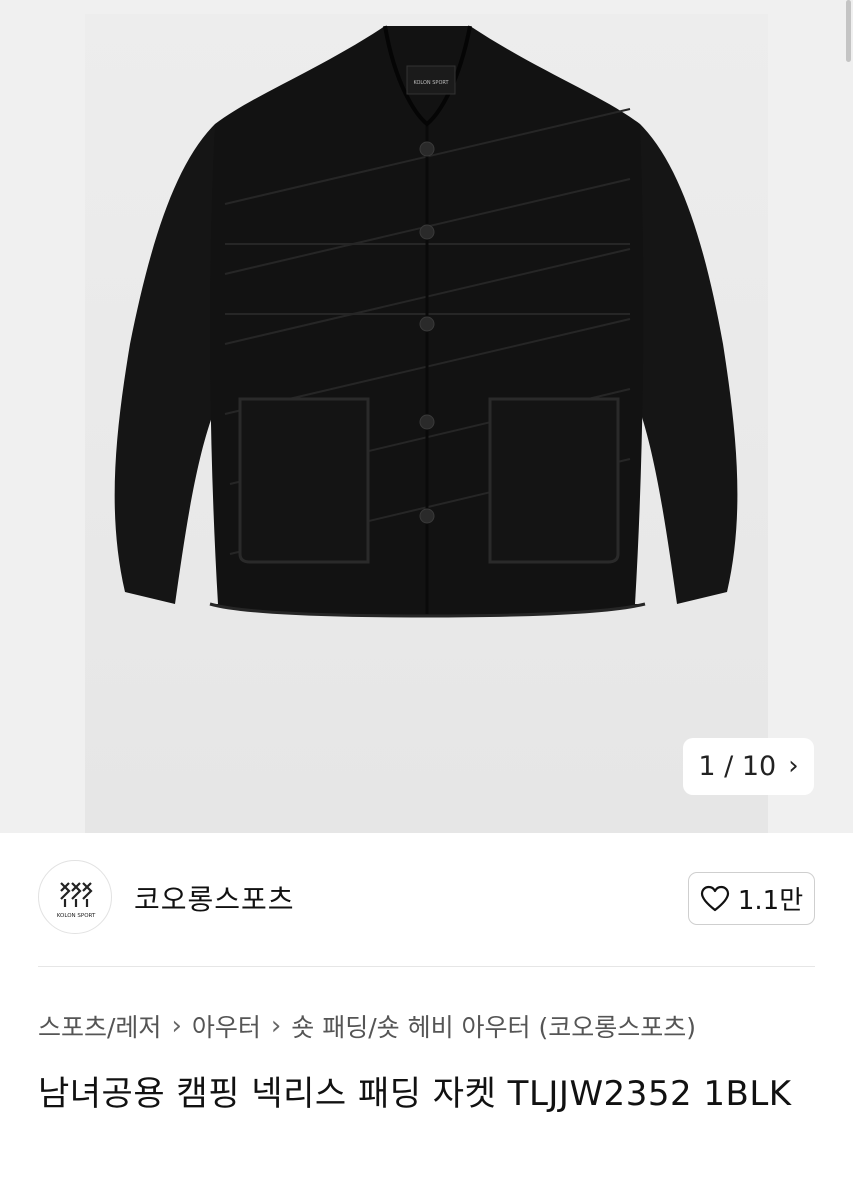  I want to click on breadcrumb: 스포츠/레저 › 아우터 › 숏 패딩/숏 헤비 아우터 (코오롱스포츠), so click(367, 1026).